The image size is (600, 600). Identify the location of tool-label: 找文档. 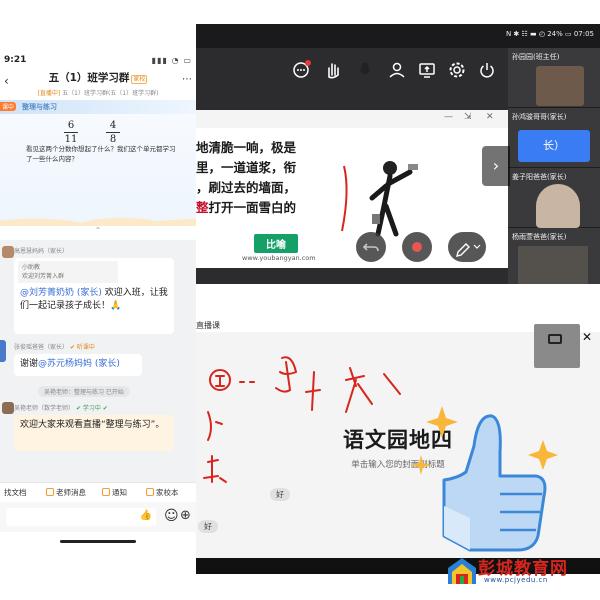
(15, 492).